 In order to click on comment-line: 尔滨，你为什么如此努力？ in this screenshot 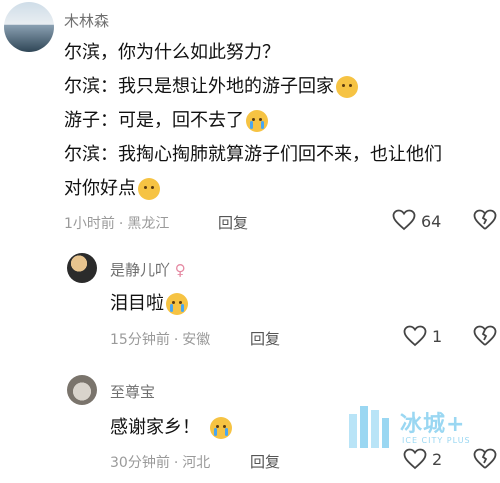, I will do `click(172, 52)`.